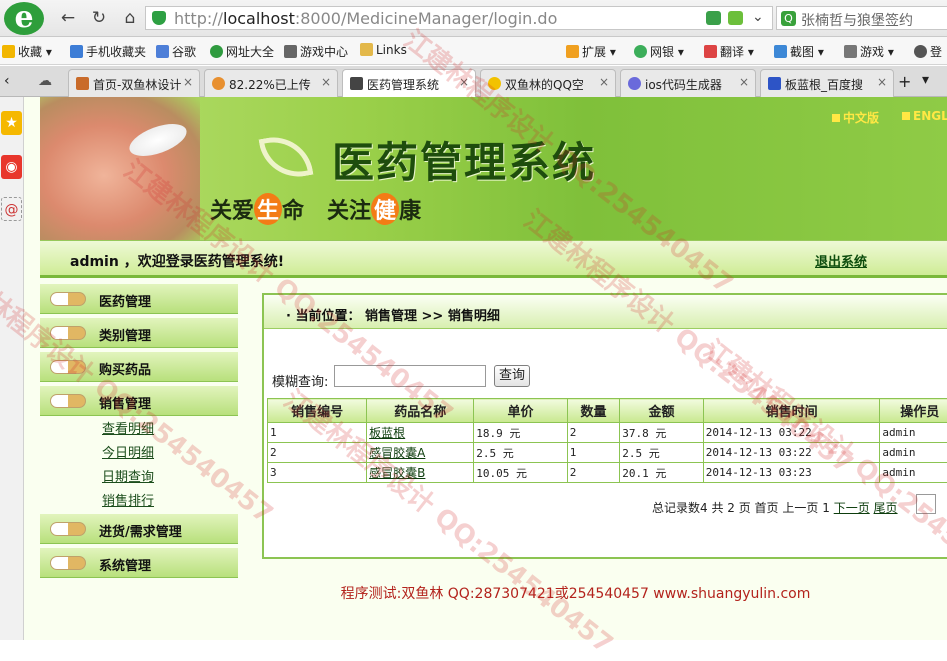  I want to click on cell-amount: 2.5 元, so click(661, 453).